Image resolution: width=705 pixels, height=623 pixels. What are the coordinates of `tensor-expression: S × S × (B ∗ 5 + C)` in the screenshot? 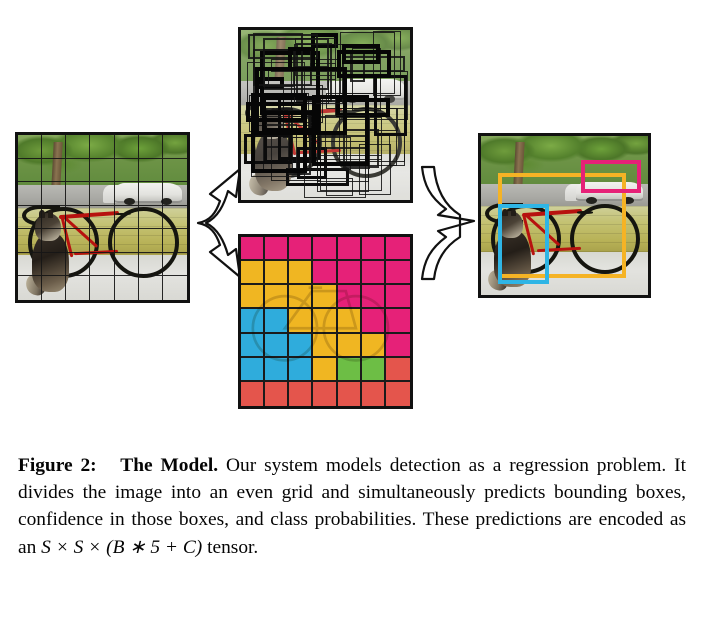 It's located at (122, 547).